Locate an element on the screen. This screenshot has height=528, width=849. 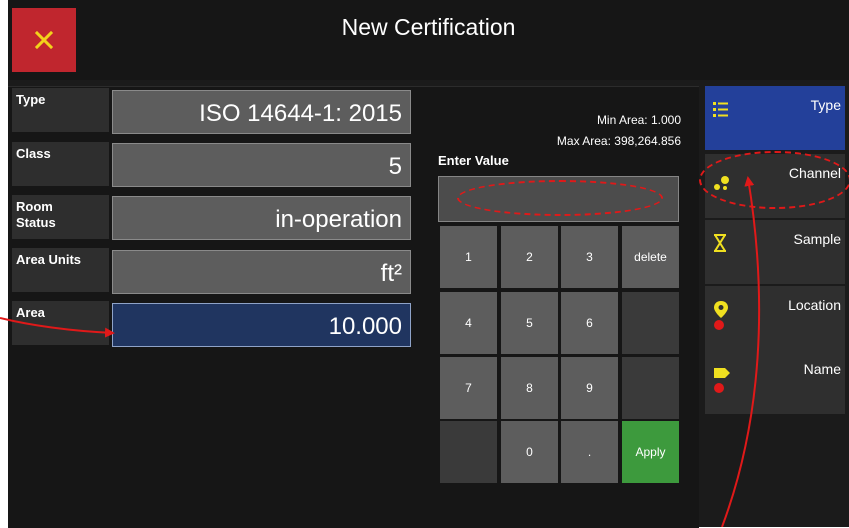
name-alert-icon is located at coordinates (719, 388).